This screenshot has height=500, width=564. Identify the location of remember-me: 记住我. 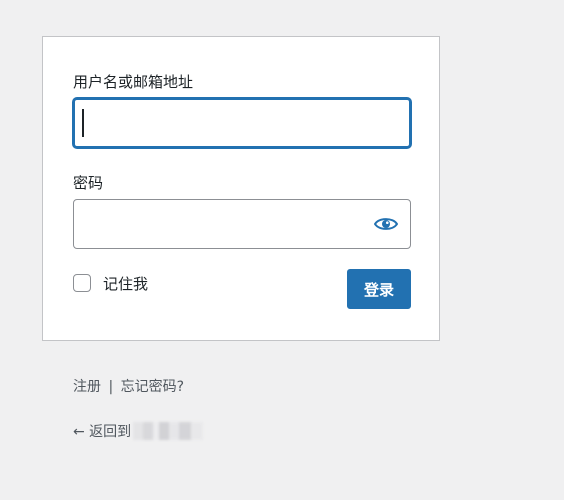
(110, 283).